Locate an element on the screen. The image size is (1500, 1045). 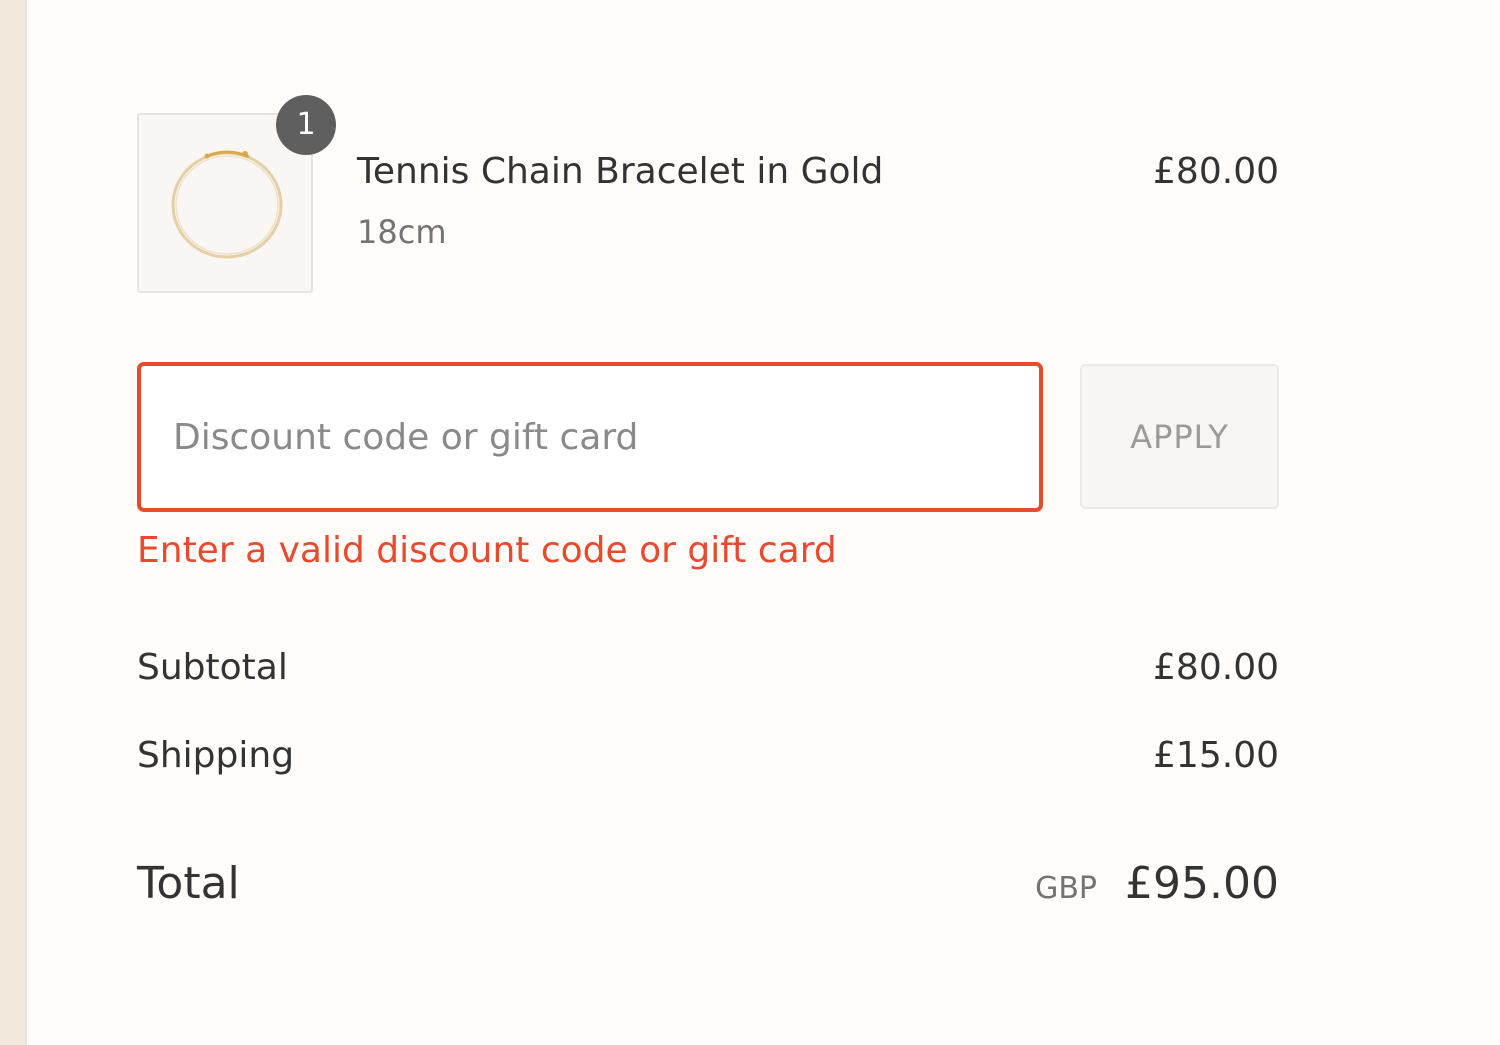
product-price: £80.00 is located at coordinates (1216, 171).